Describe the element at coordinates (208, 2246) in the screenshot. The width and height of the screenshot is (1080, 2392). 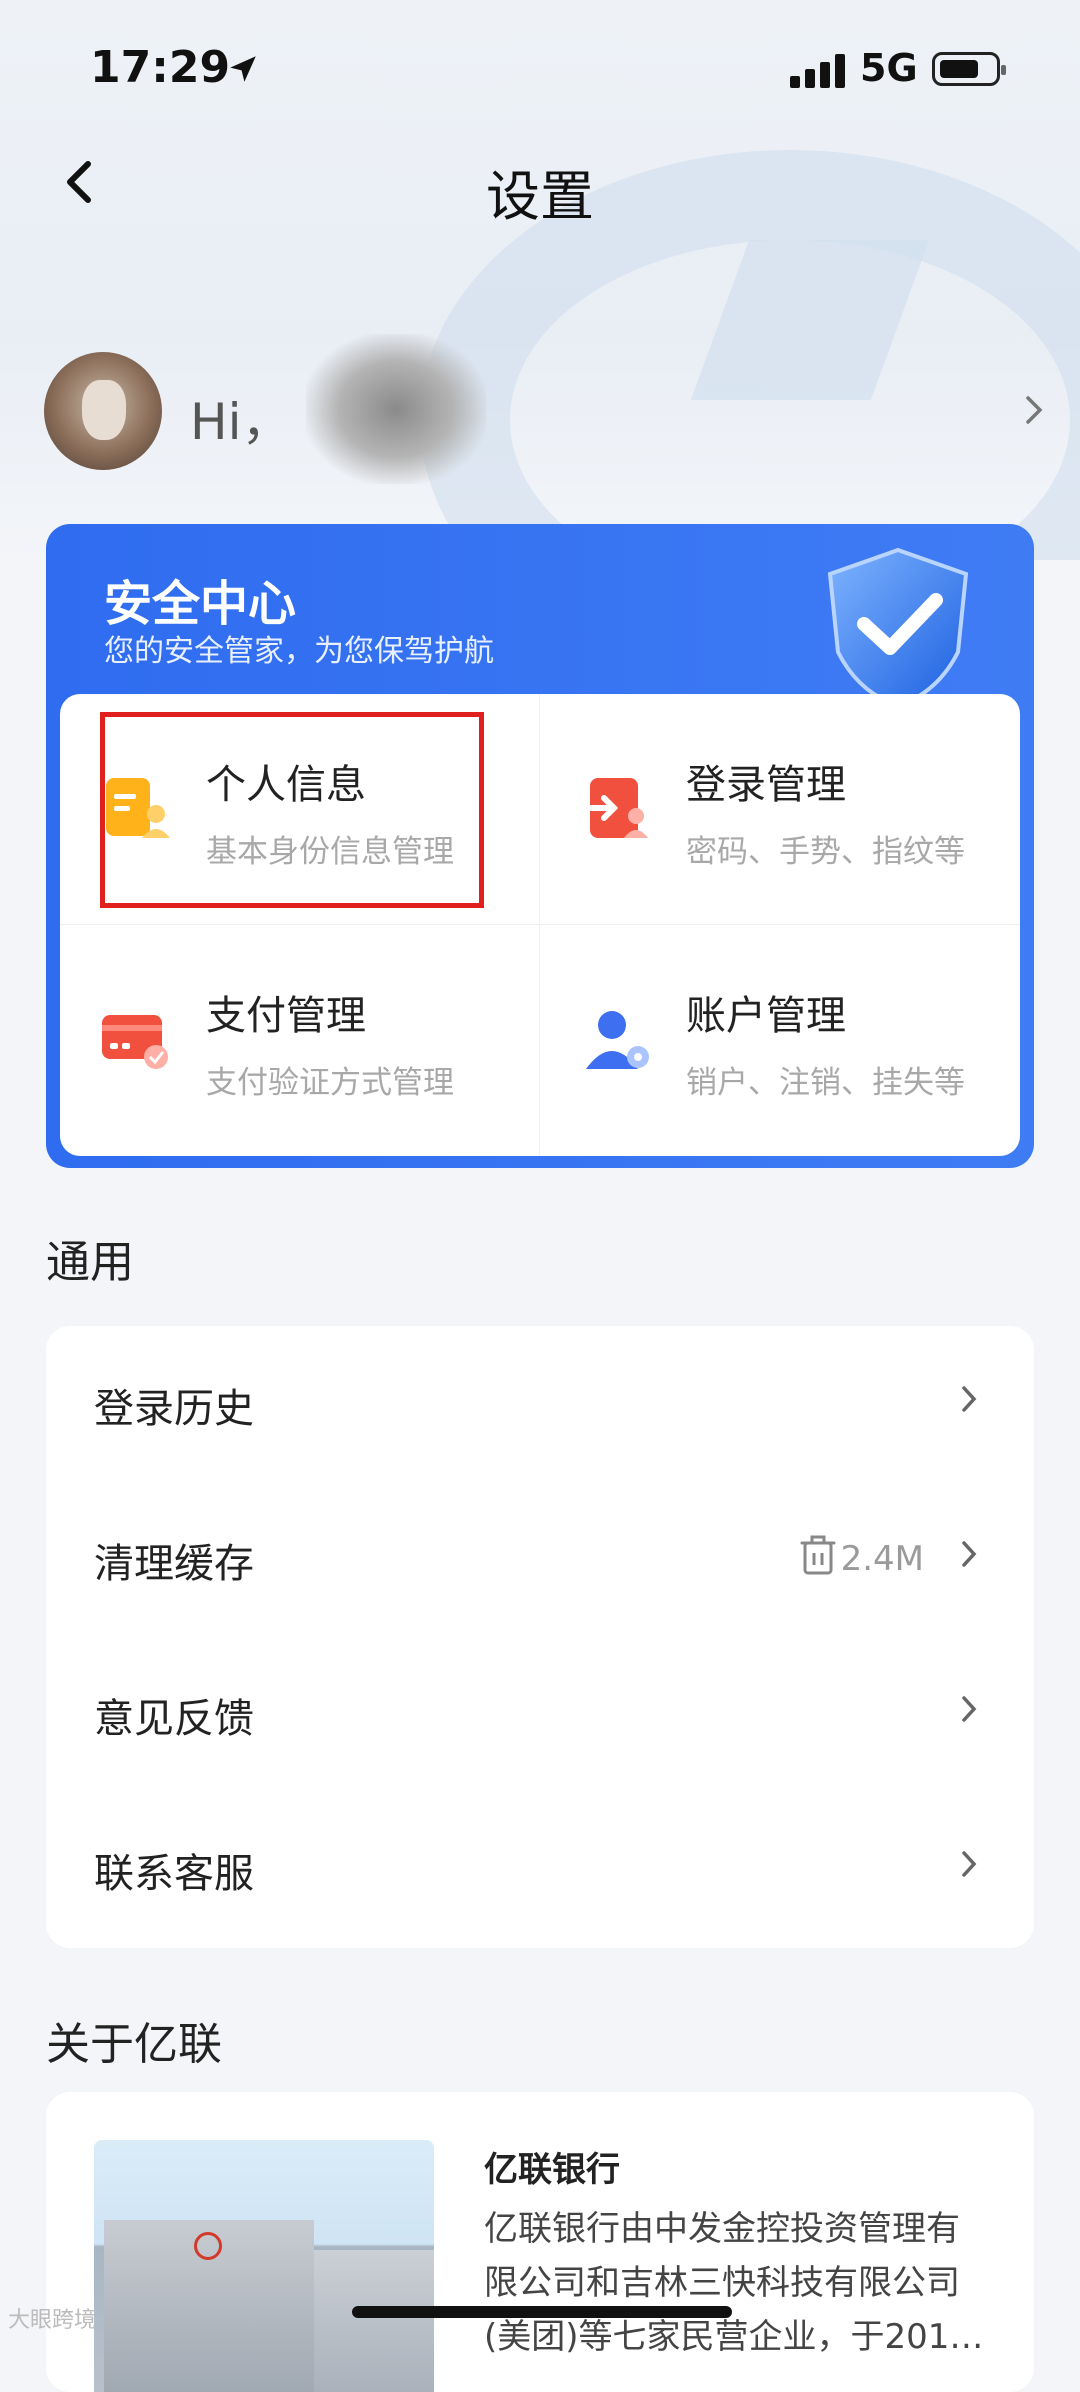
I see `bank-logo` at that location.